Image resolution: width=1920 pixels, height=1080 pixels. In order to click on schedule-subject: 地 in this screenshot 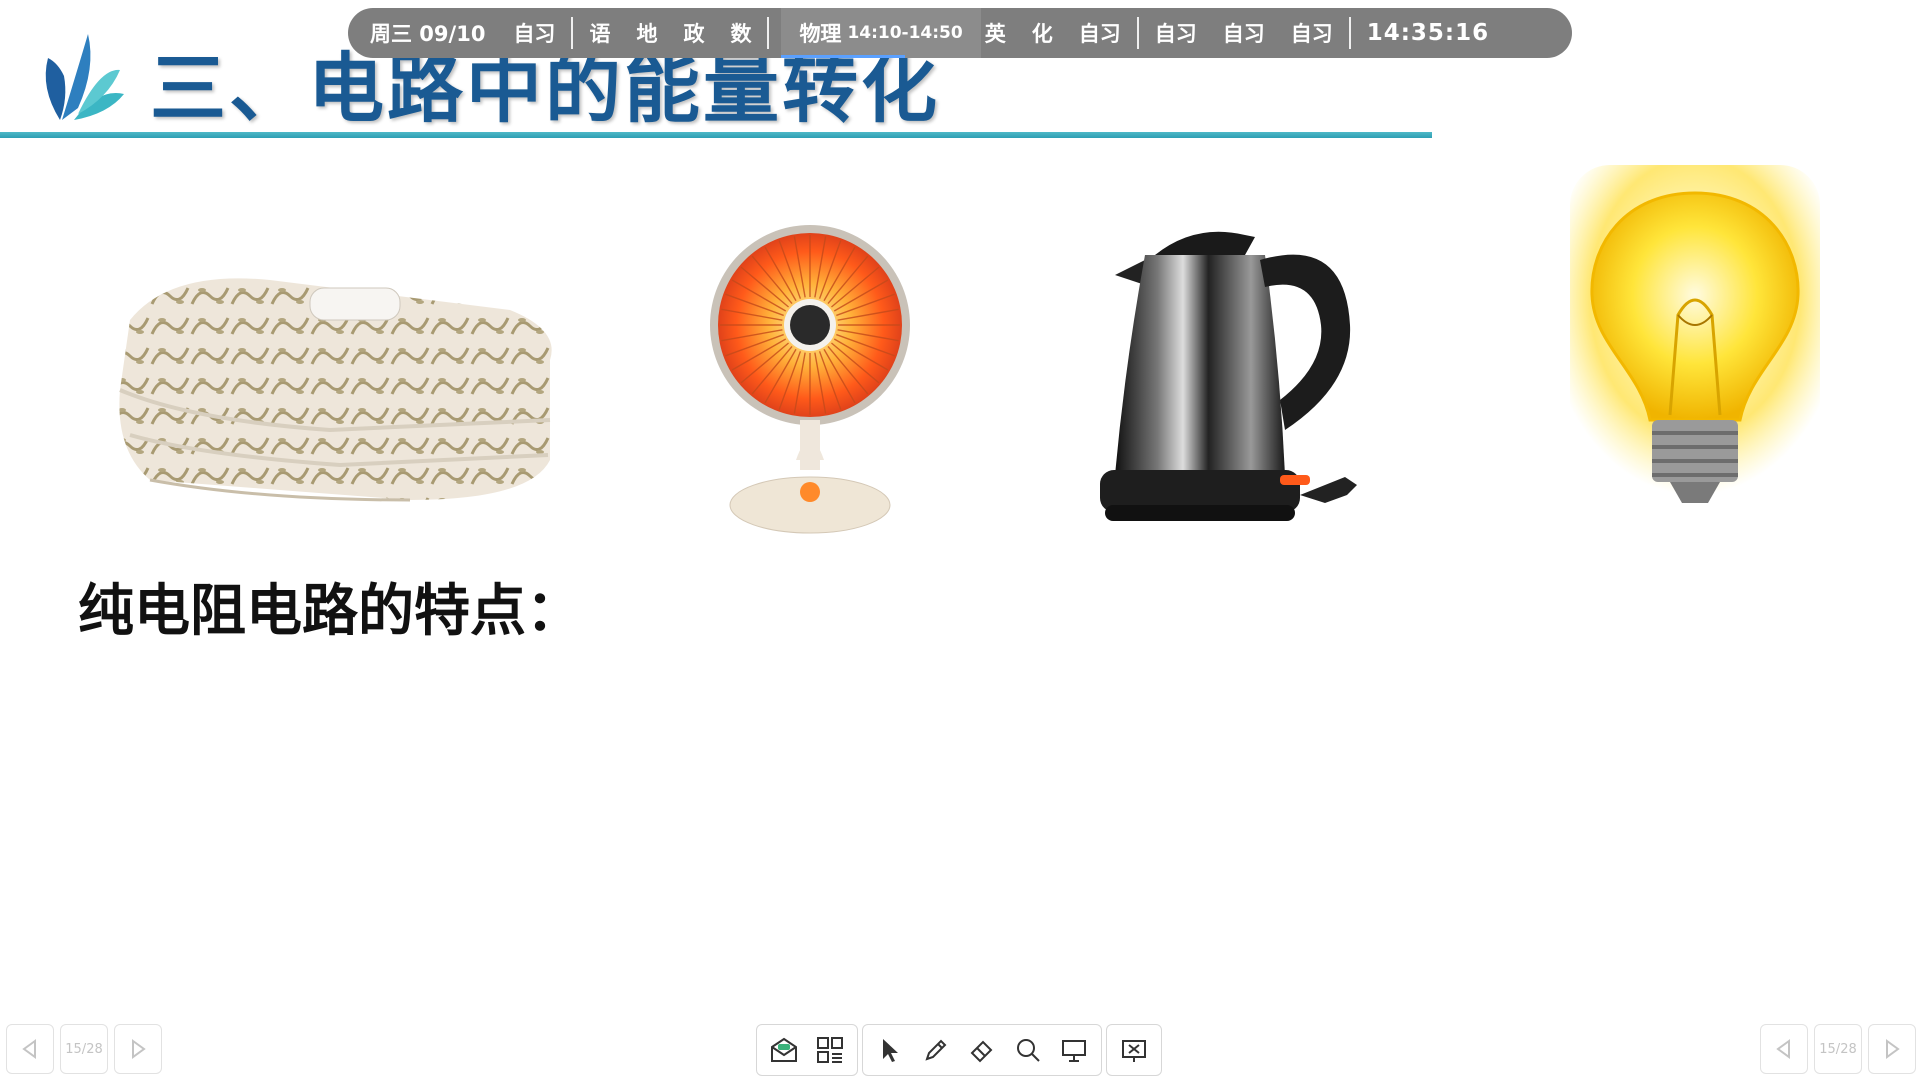, I will do `click(647, 34)`.